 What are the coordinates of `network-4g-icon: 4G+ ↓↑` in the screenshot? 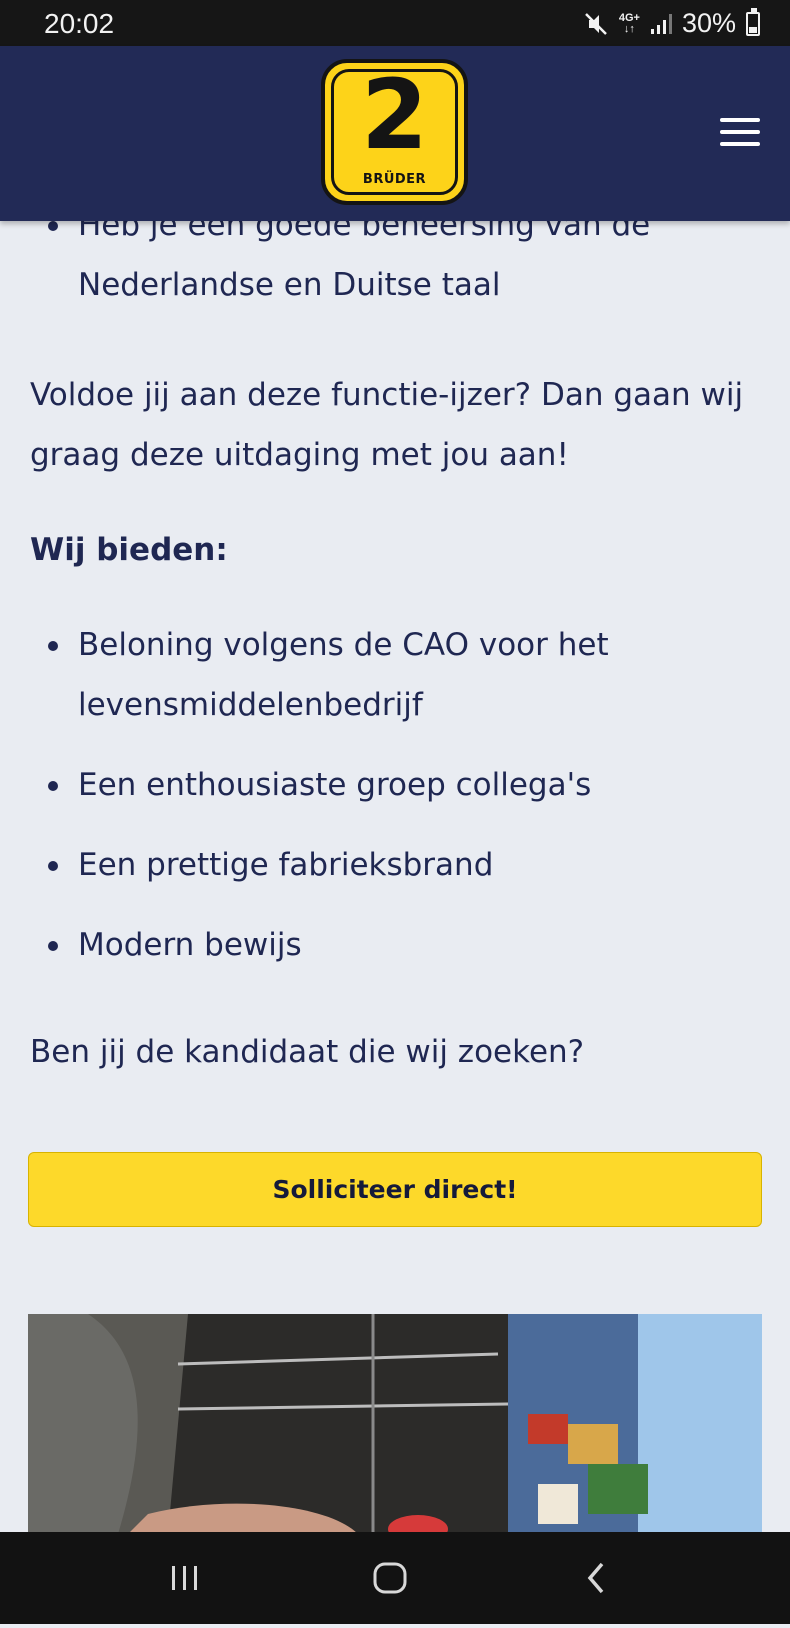 It's located at (629, 23).